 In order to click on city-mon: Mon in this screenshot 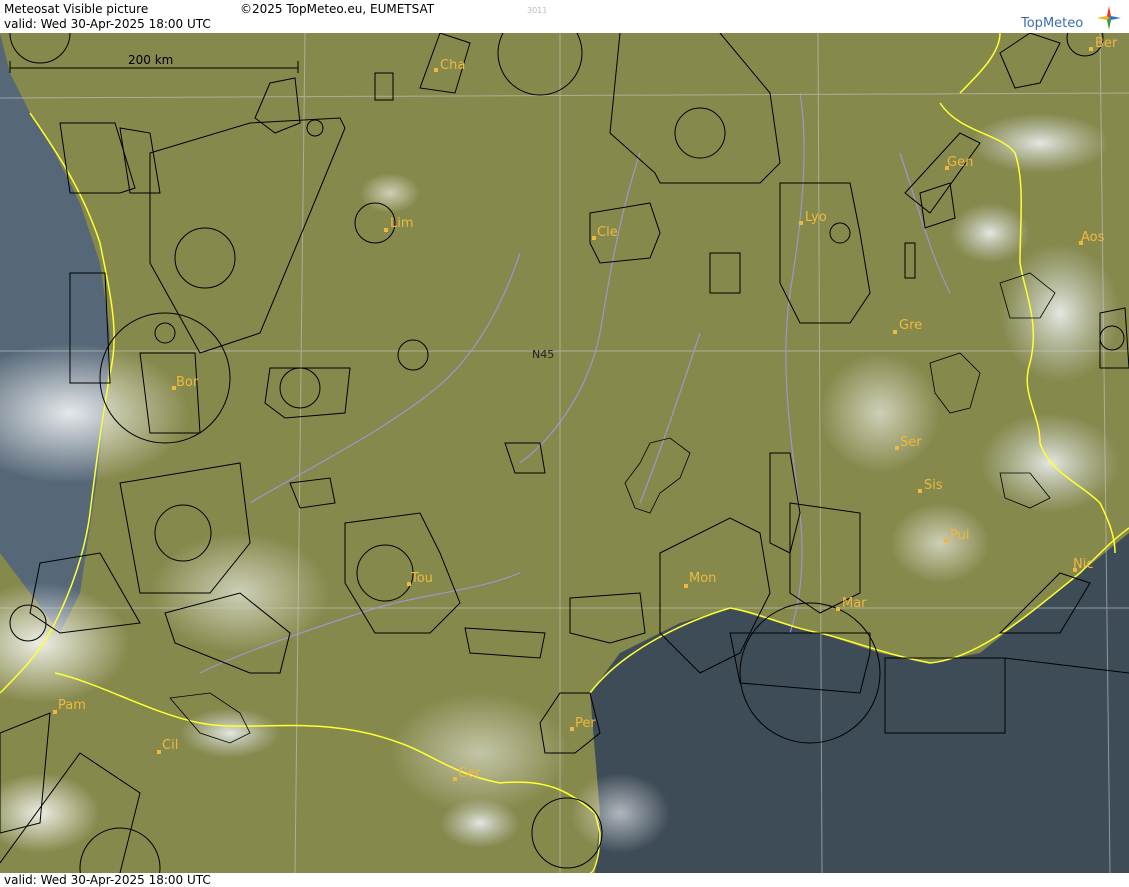, I will do `click(702, 578)`.